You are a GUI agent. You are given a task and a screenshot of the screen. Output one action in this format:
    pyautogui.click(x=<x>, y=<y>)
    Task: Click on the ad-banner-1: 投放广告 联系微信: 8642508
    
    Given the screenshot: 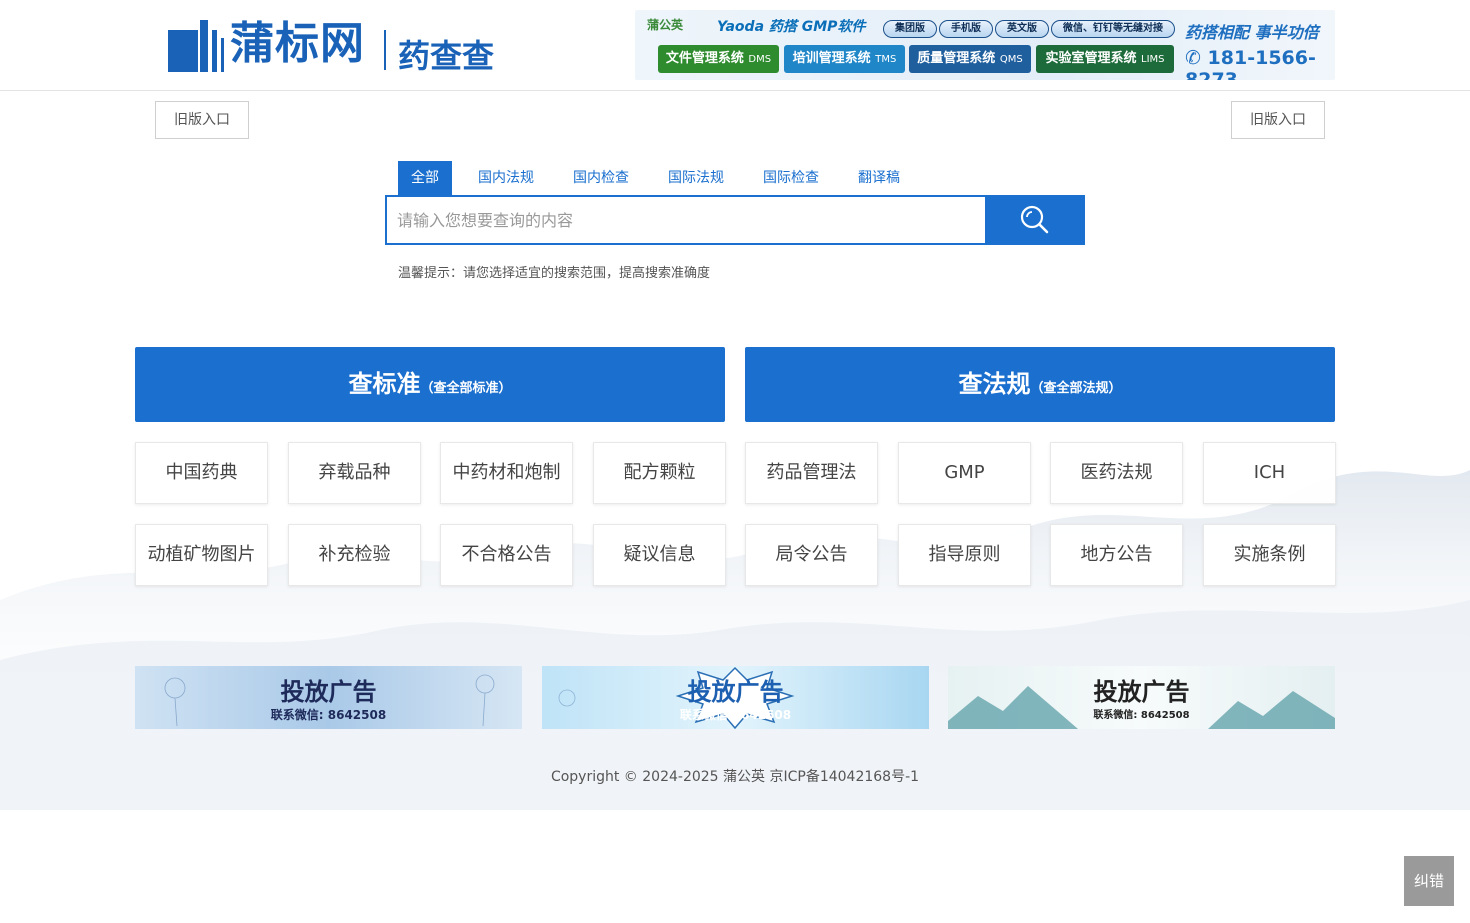 What is the action you would take?
    pyautogui.click(x=328, y=697)
    